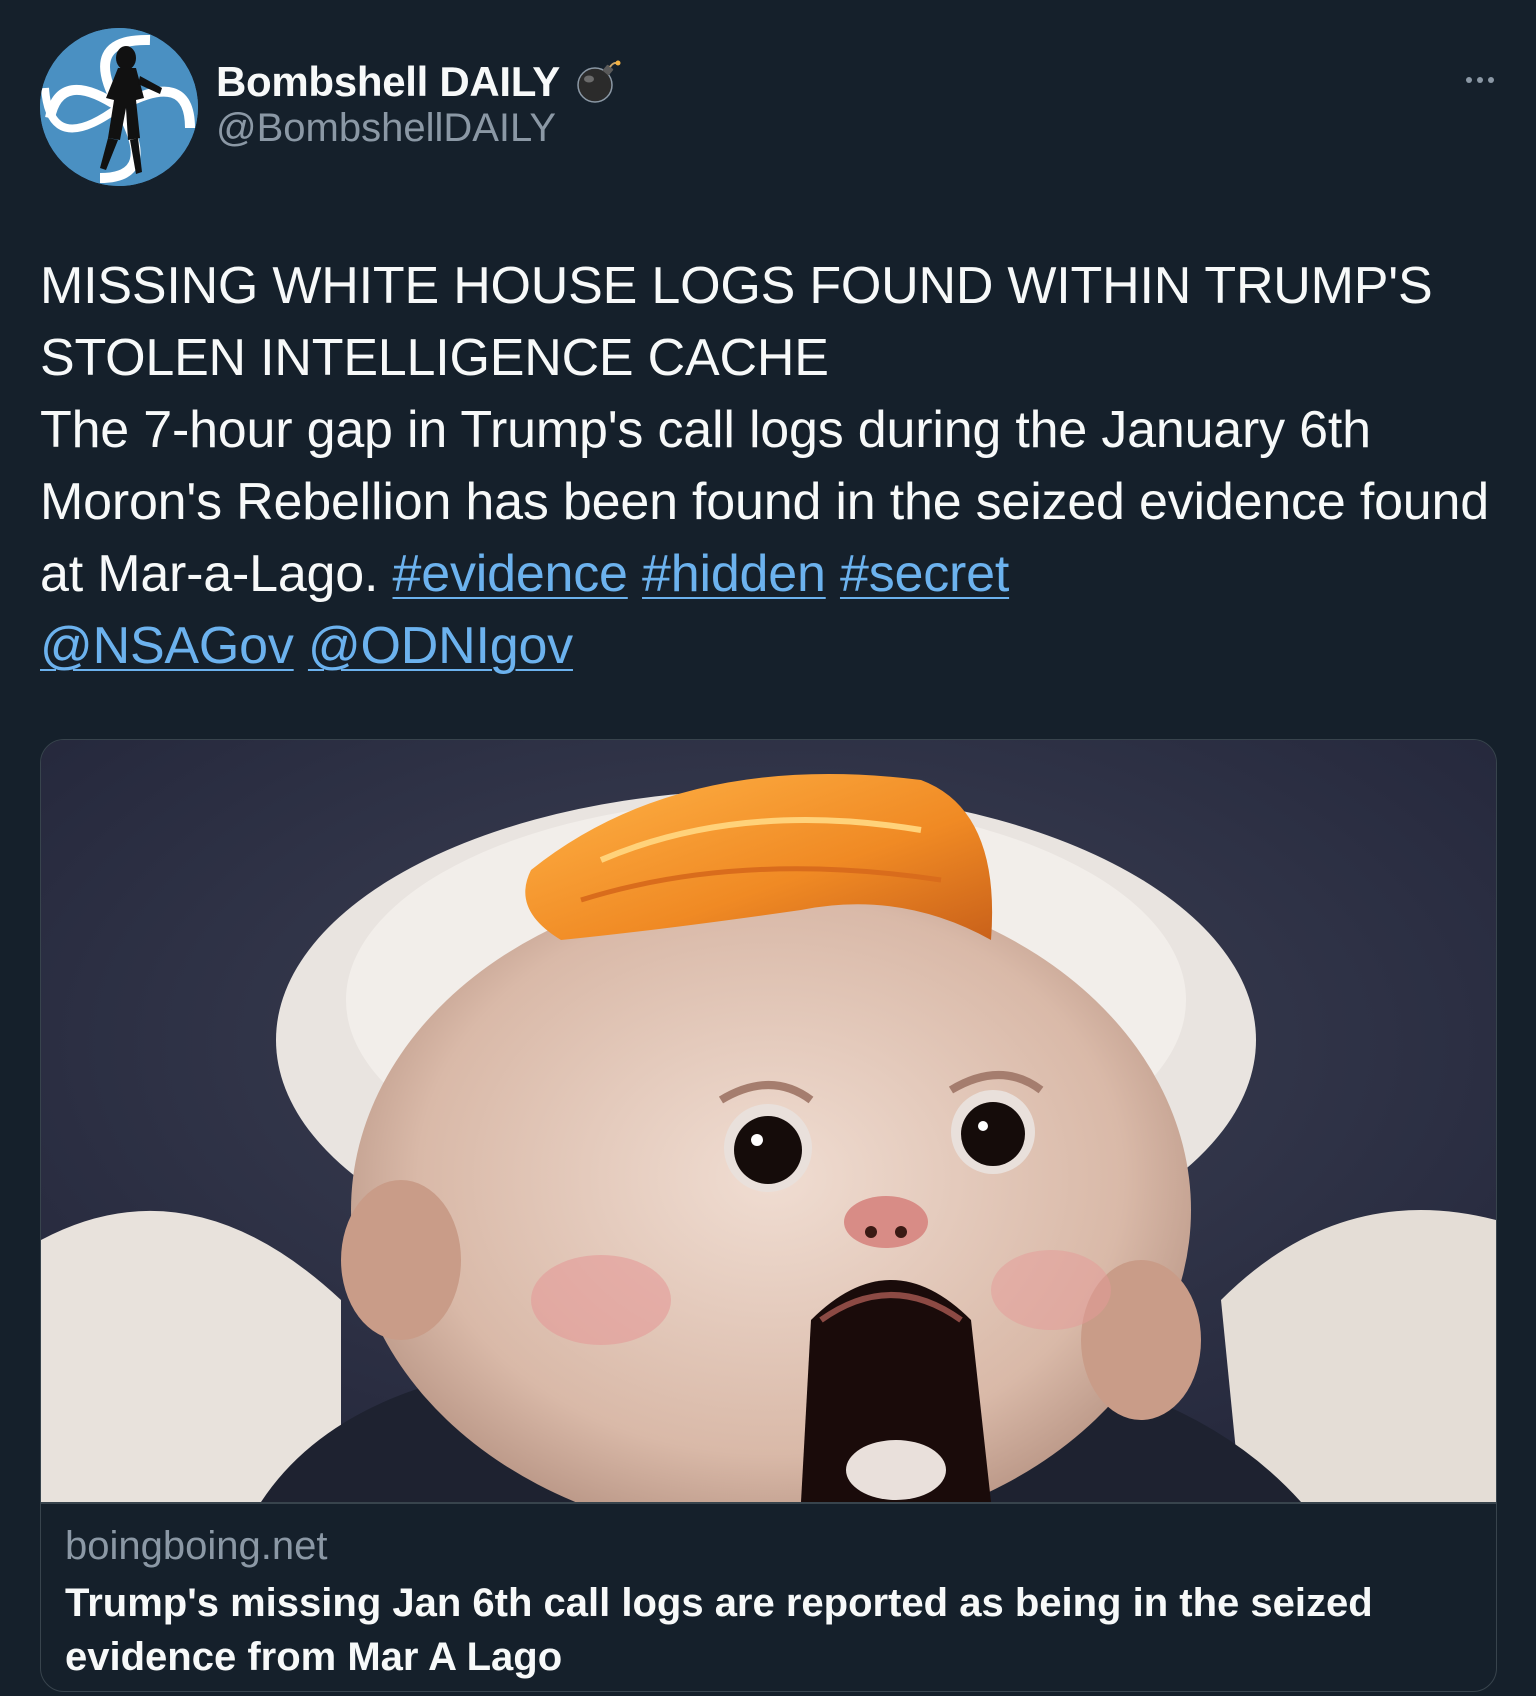  I want to click on tweet-headline-line2: STOLEN INTELLIGENCE CACHE, so click(434, 358).